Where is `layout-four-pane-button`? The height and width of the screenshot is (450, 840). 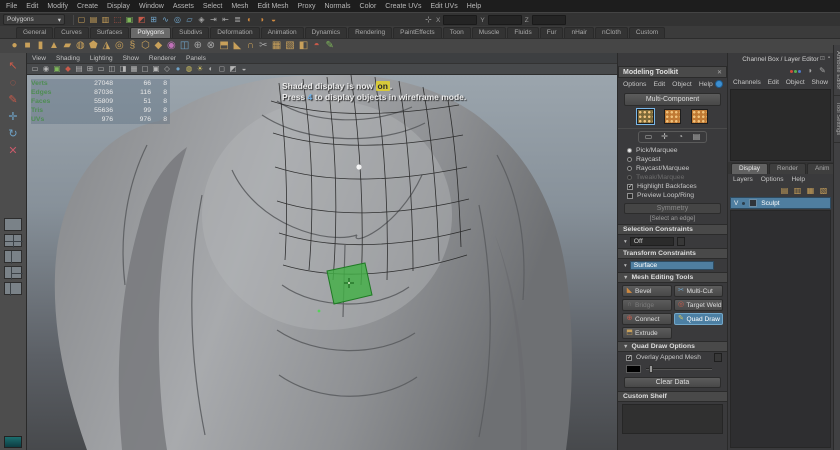
layout-four-pane-button is located at coordinates (13, 241).